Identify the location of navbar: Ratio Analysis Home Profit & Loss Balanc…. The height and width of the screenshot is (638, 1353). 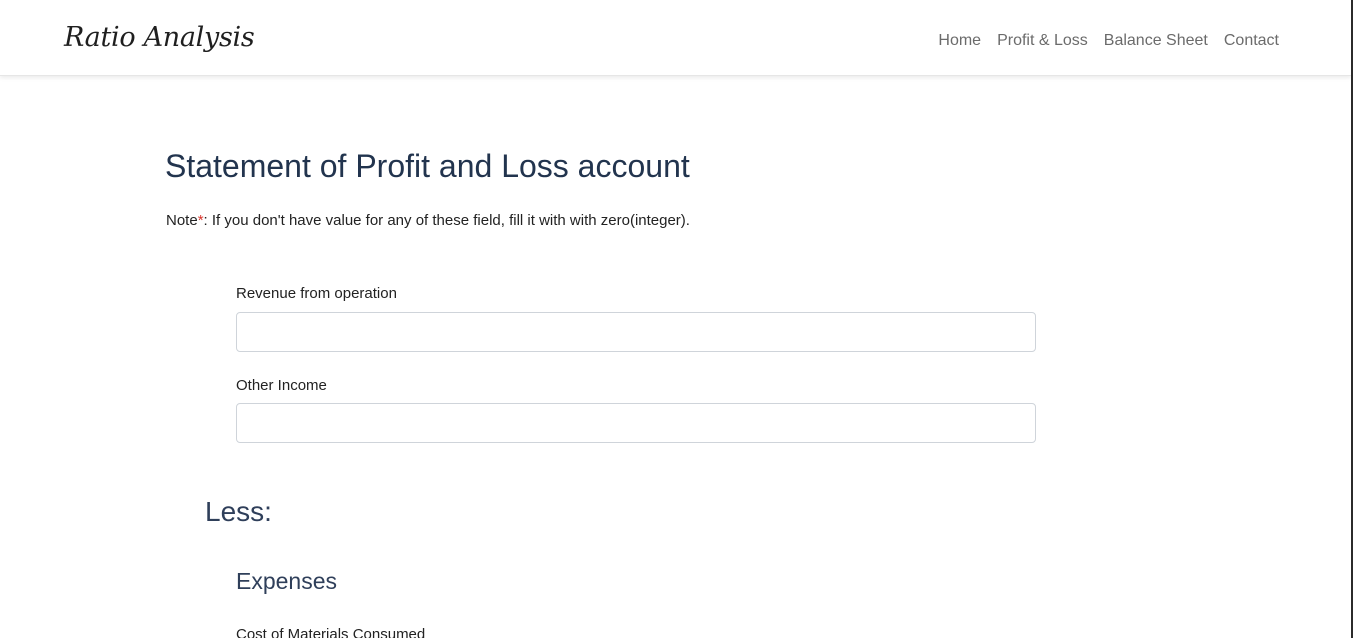
(675, 38).